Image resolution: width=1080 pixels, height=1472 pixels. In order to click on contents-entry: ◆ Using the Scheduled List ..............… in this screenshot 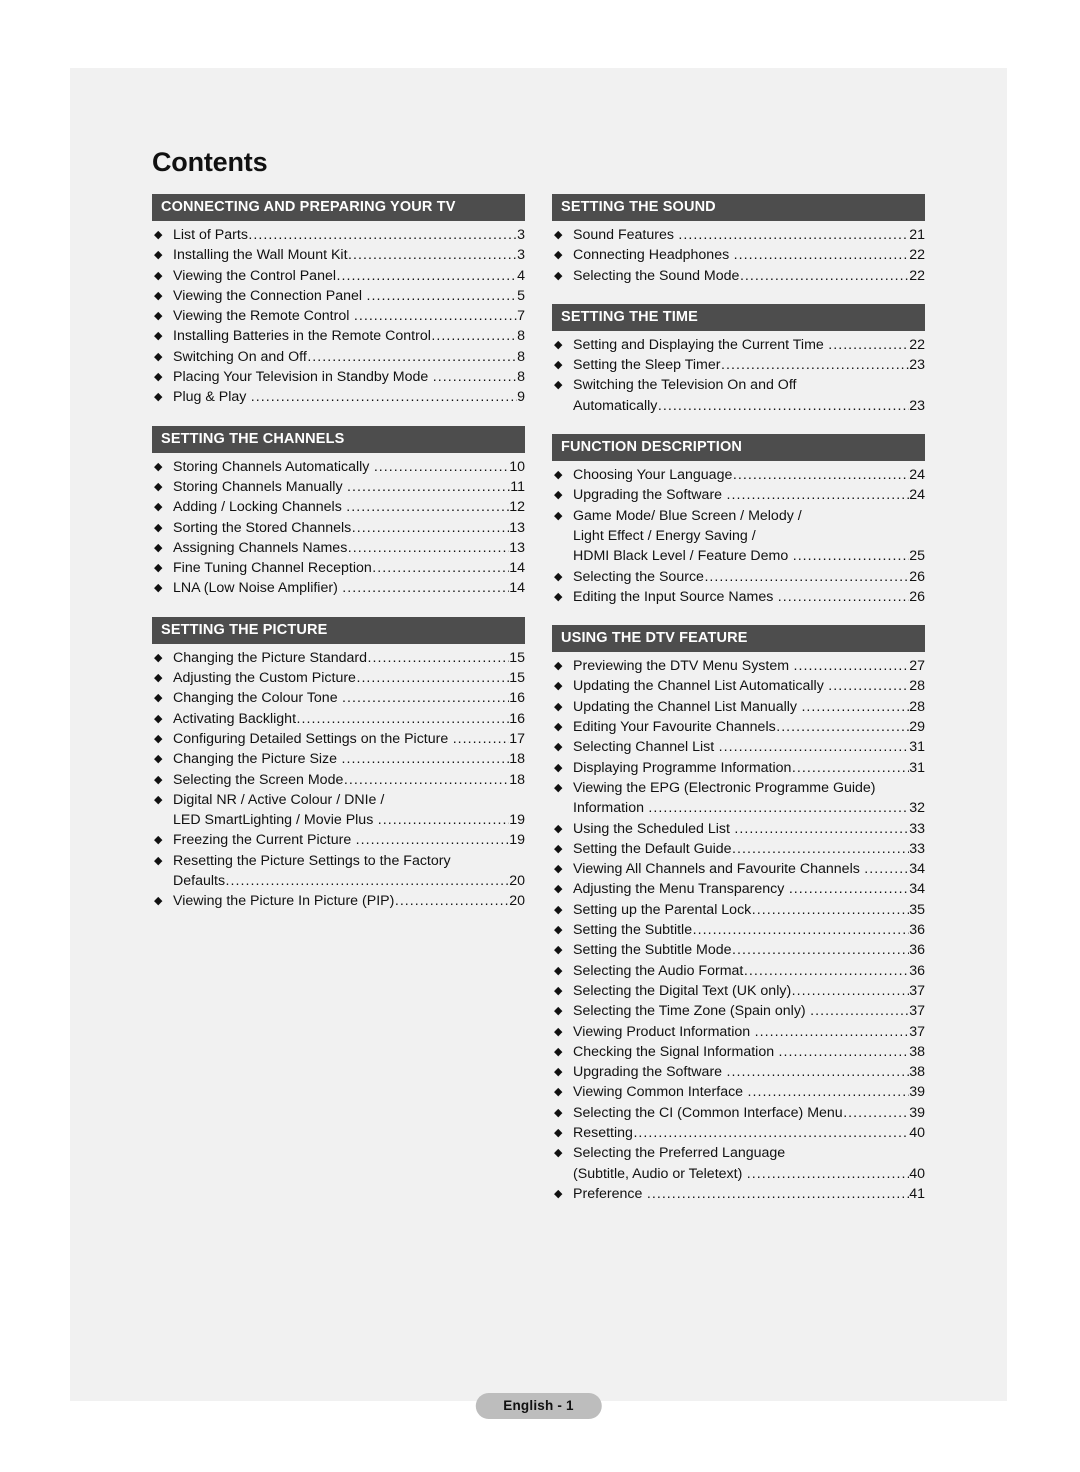, I will do `click(738, 829)`.